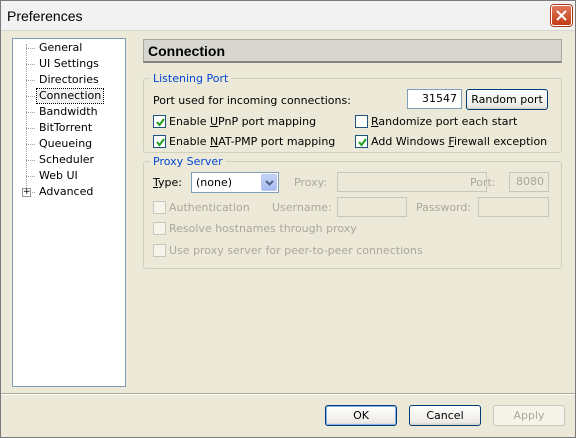 The height and width of the screenshot is (438, 576). What do you see at coordinates (288, 394) in the screenshot?
I see `footer-divider` at bounding box center [288, 394].